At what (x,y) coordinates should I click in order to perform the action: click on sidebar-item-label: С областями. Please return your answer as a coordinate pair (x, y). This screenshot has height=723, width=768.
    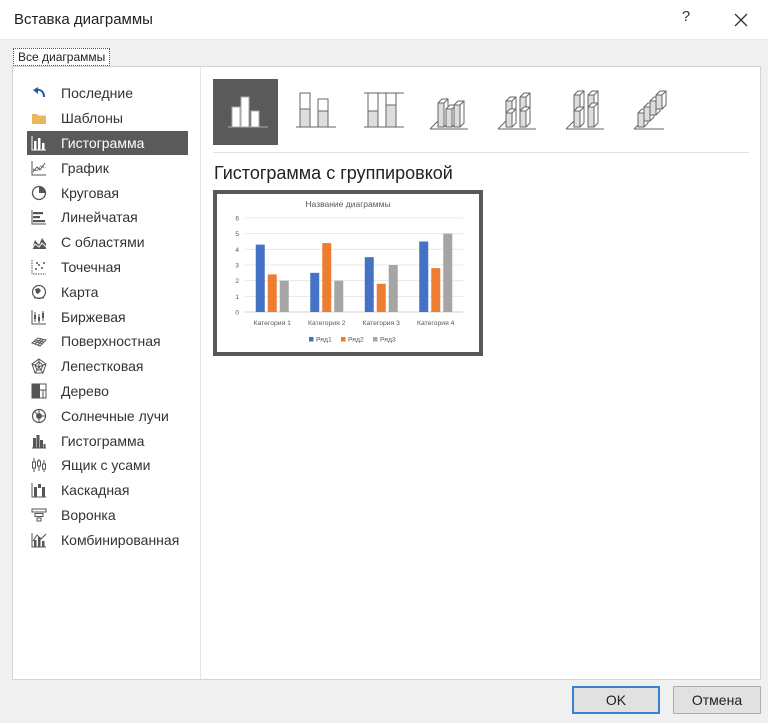
    Looking at the image, I should click on (103, 242).